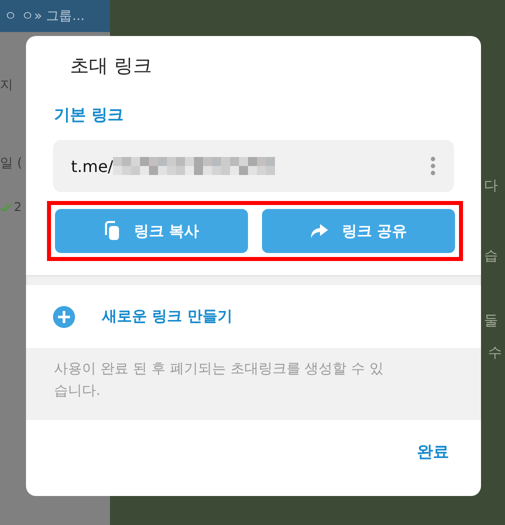  Describe the element at coordinates (151, 231) in the screenshot. I see `action-button: 링크 복사` at that location.